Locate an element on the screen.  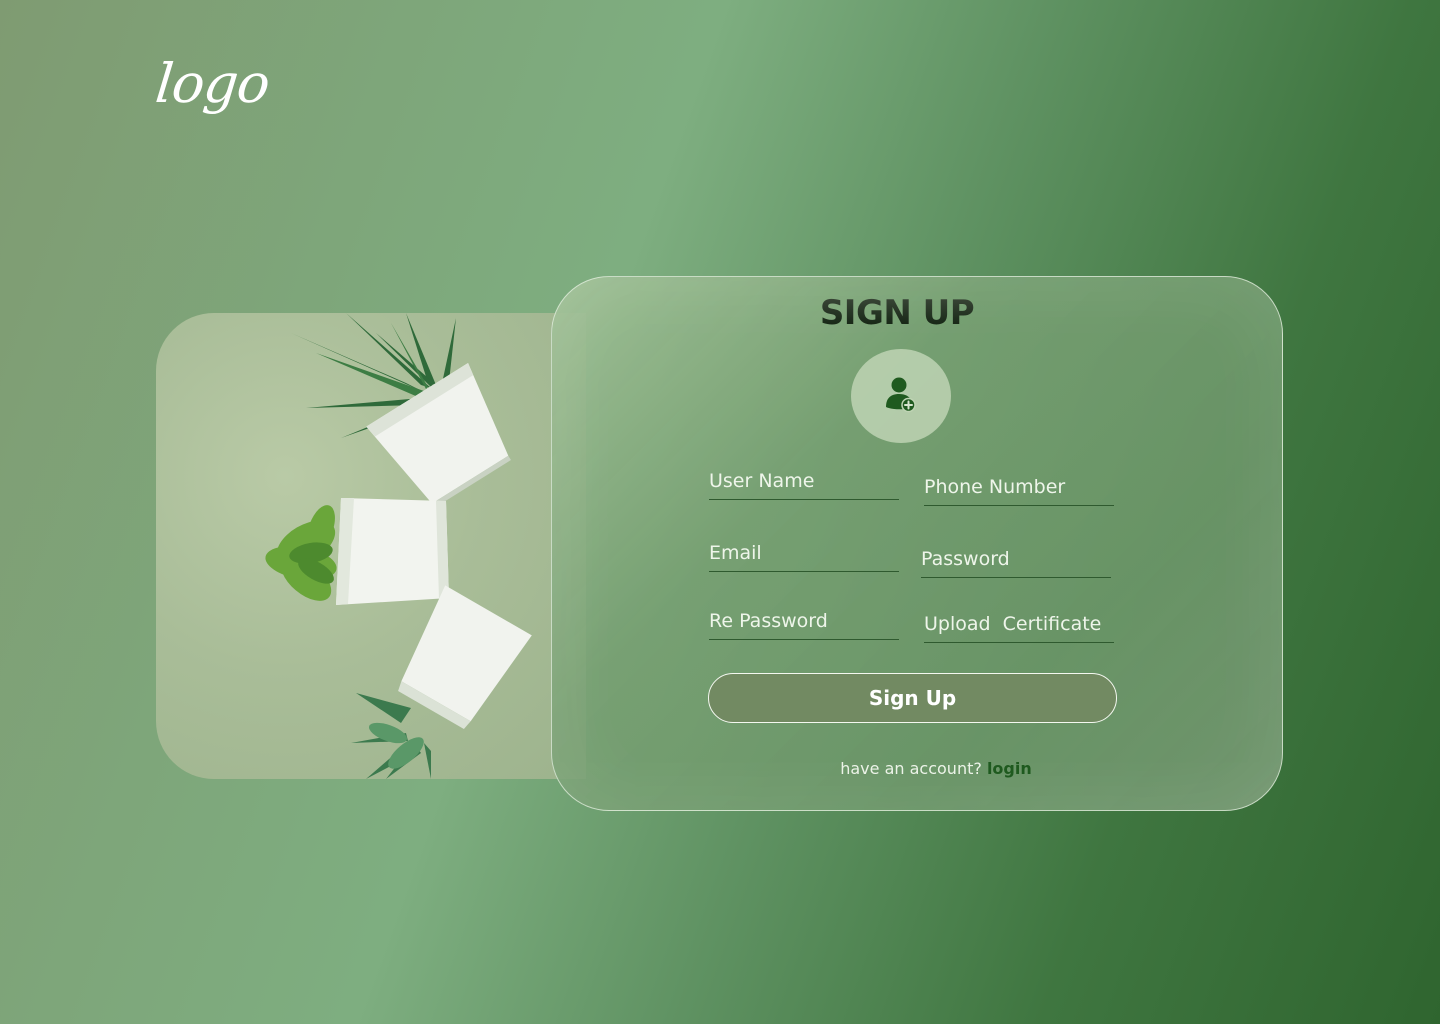
re-password-placeholder: Re Password is located at coordinates (768, 621).